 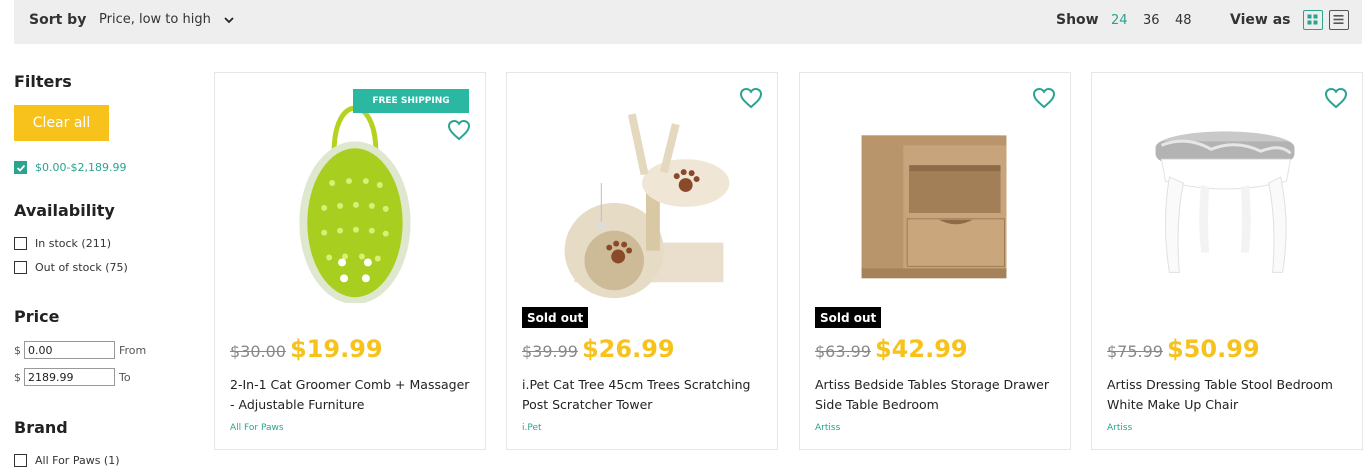 What do you see at coordinates (258, 351) in the screenshot?
I see `old-price: $30.00` at bounding box center [258, 351].